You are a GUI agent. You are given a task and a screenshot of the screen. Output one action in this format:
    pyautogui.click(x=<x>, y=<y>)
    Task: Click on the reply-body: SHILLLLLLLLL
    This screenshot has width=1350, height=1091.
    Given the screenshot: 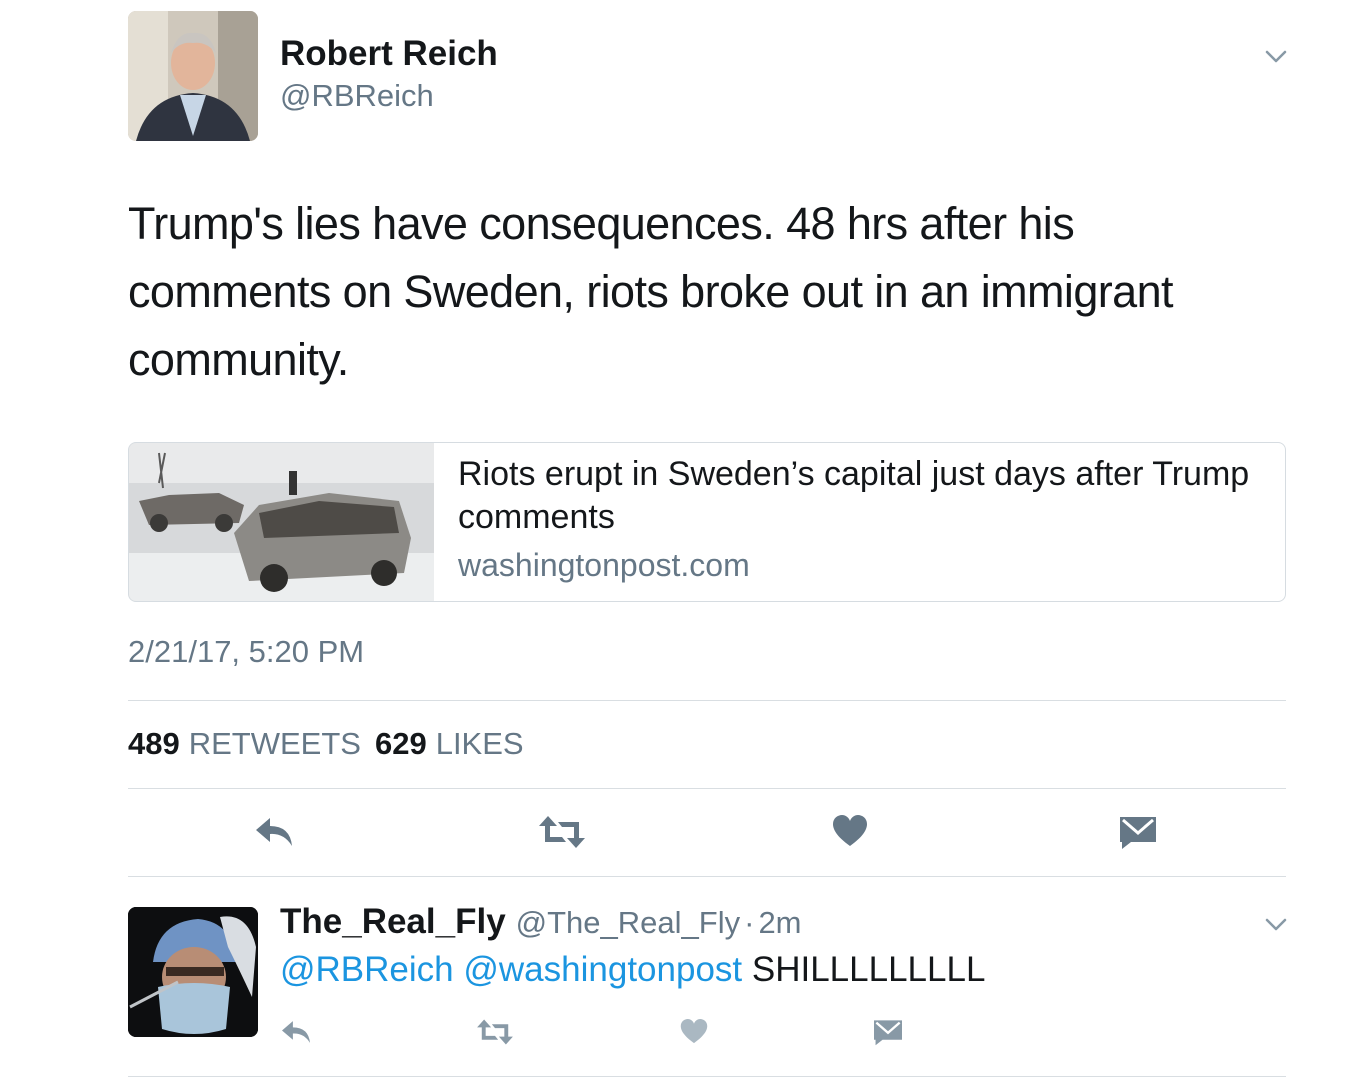 What is the action you would take?
    pyautogui.click(x=868, y=969)
    